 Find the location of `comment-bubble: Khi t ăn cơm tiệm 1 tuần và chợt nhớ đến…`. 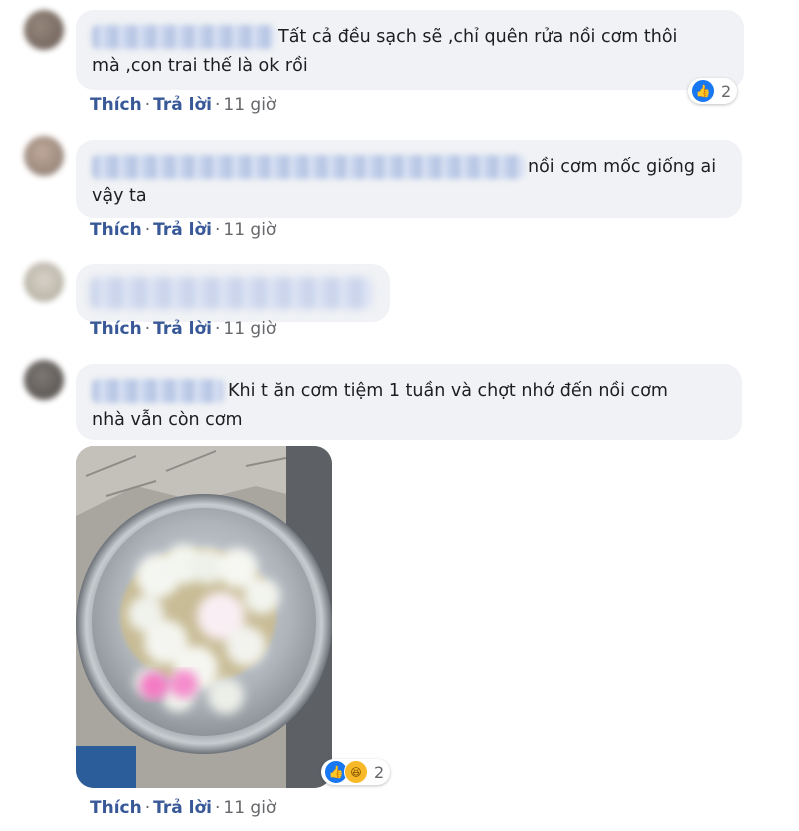

comment-bubble: Khi t ăn cơm tiệm 1 tuần và chợt nhớ đến… is located at coordinates (409, 402).